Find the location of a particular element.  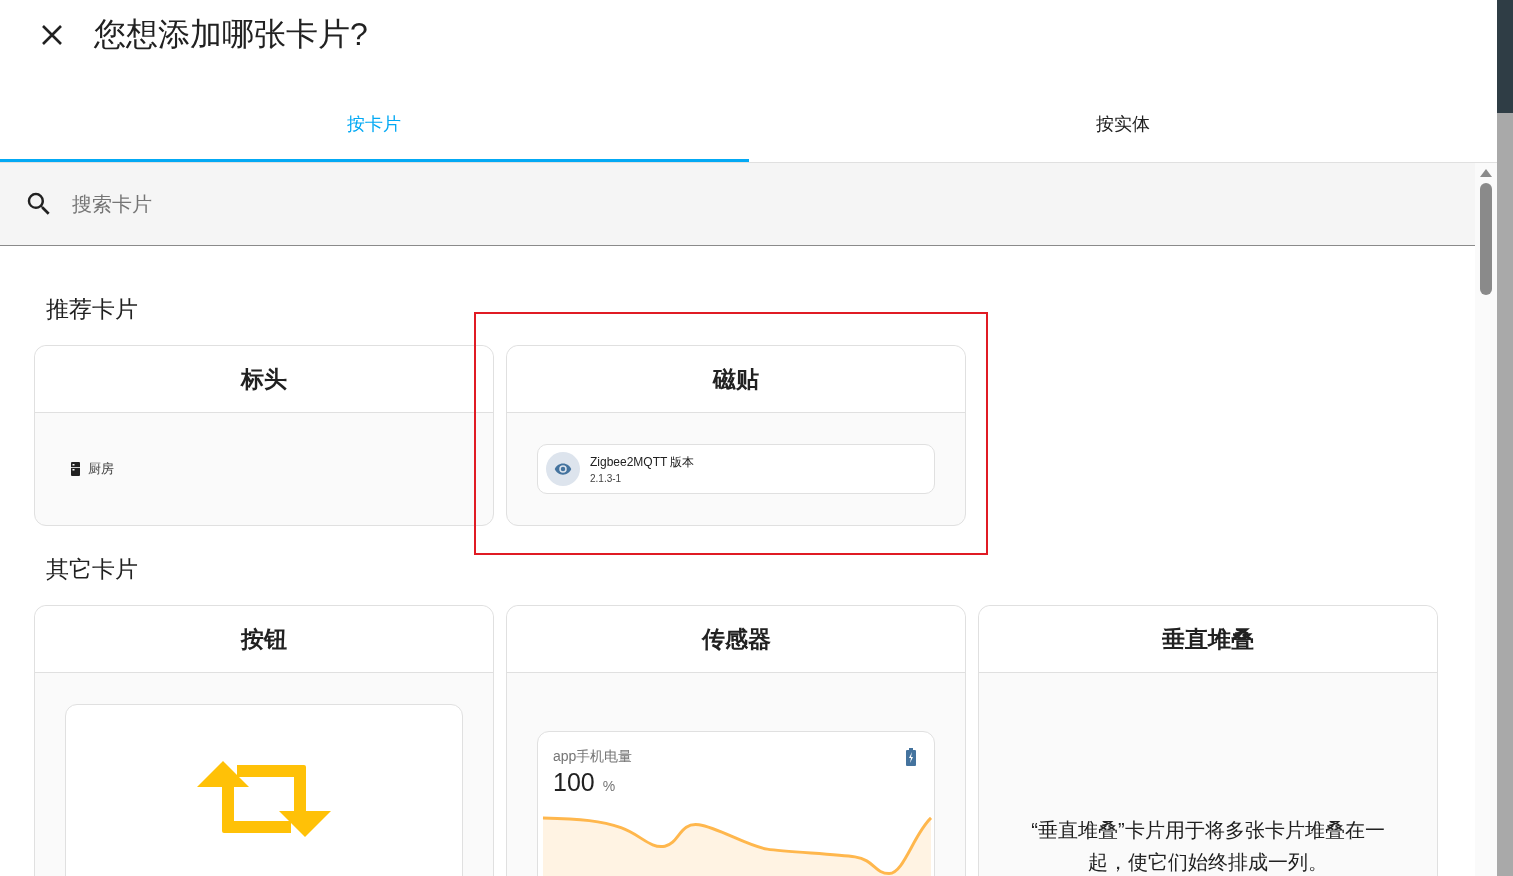

area-label: 厨房 is located at coordinates (101, 469).